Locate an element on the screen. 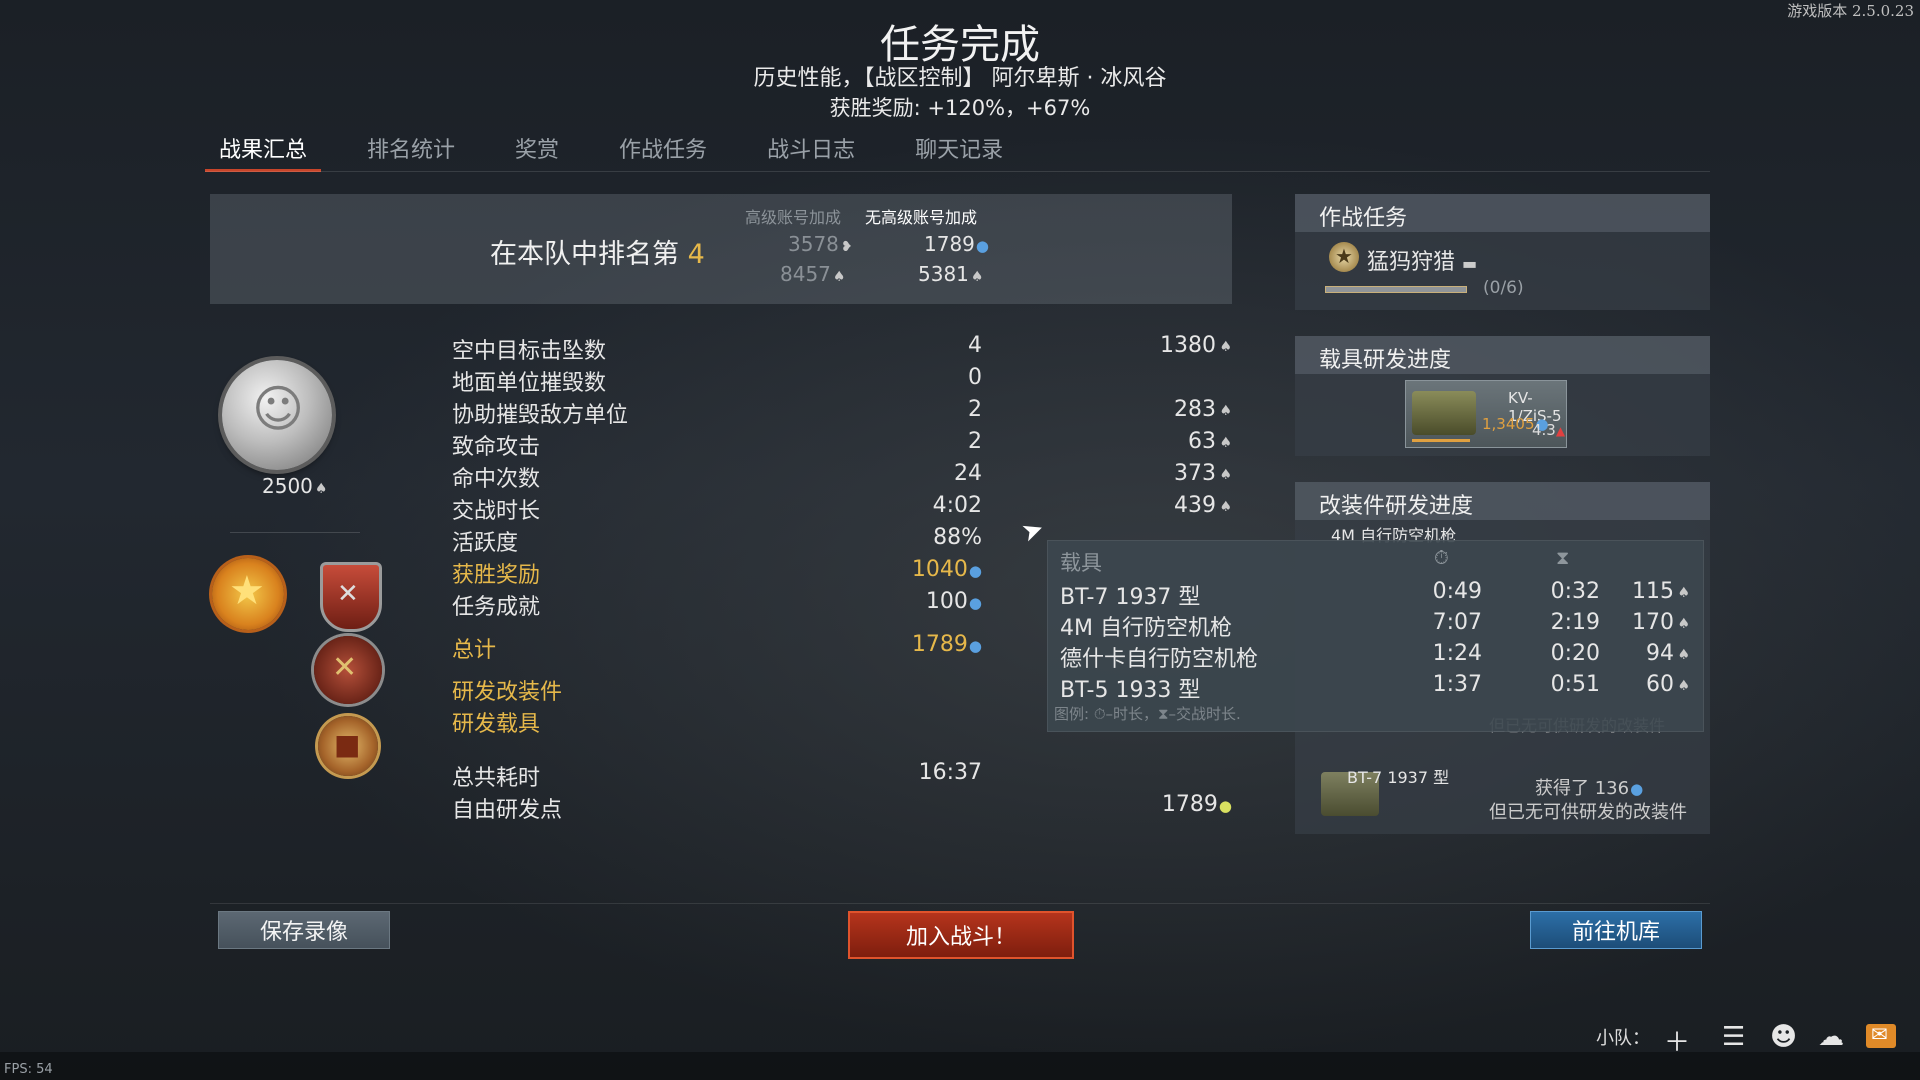 Image resolution: width=1920 pixels, height=1080 pixels. contacts-icon: ☻ is located at coordinates (1783, 1037).